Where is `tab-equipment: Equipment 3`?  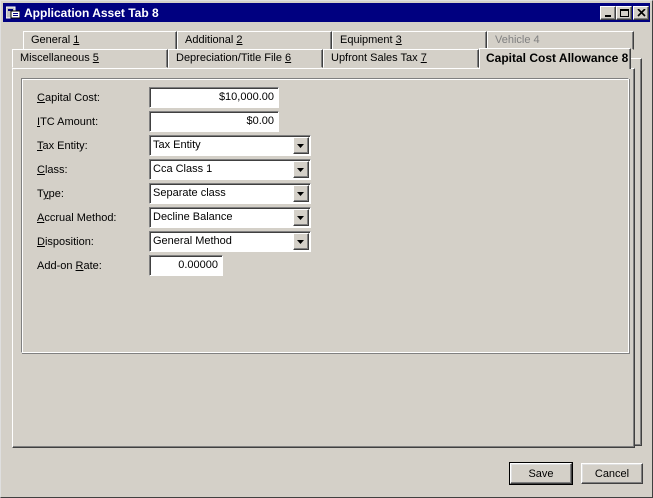 tab-equipment: Equipment 3 is located at coordinates (409, 40).